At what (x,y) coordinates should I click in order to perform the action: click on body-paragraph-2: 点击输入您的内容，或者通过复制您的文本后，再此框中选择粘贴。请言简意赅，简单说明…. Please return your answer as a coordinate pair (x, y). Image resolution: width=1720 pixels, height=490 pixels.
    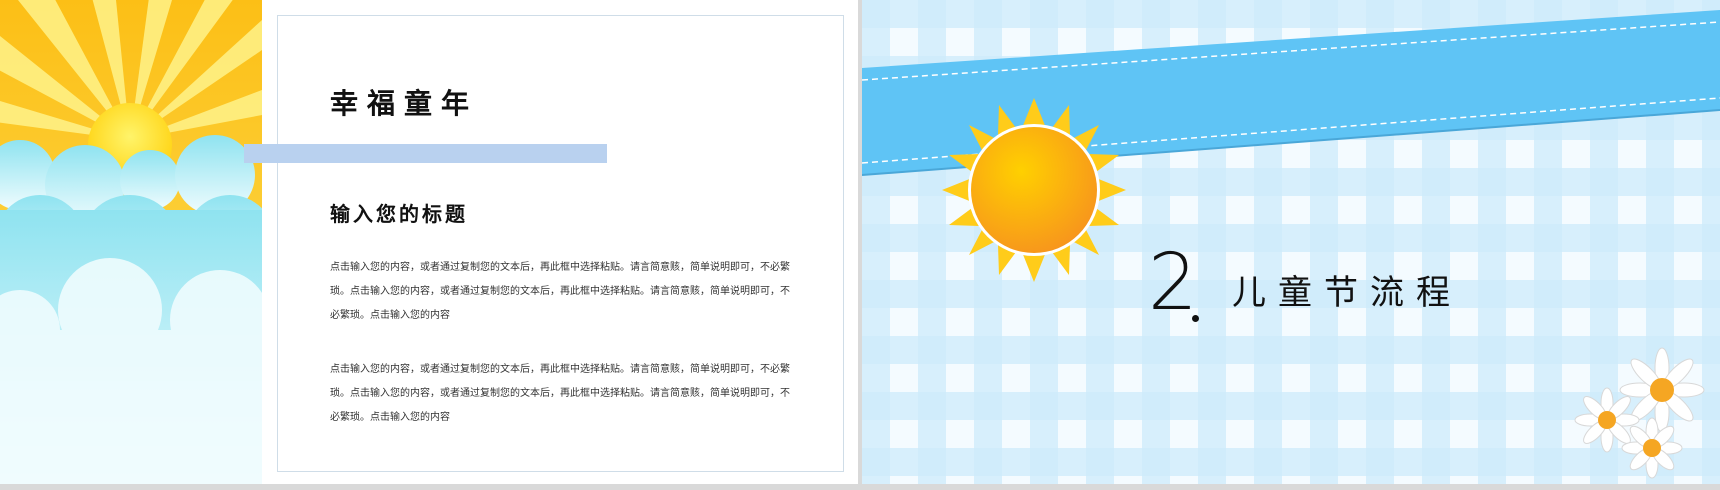
    Looking at the image, I should click on (560, 393).